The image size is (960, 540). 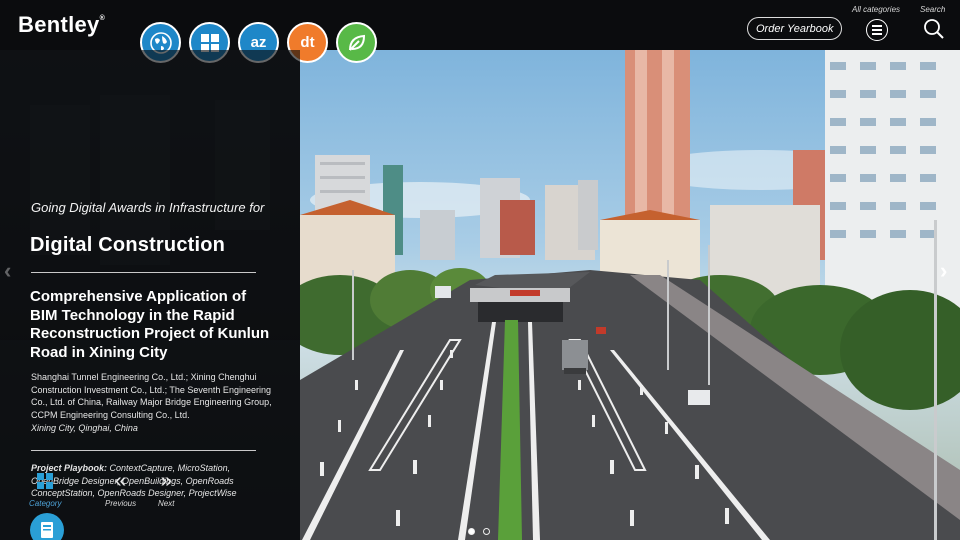 I want to click on menu-icon, so click(x=877, y=30).